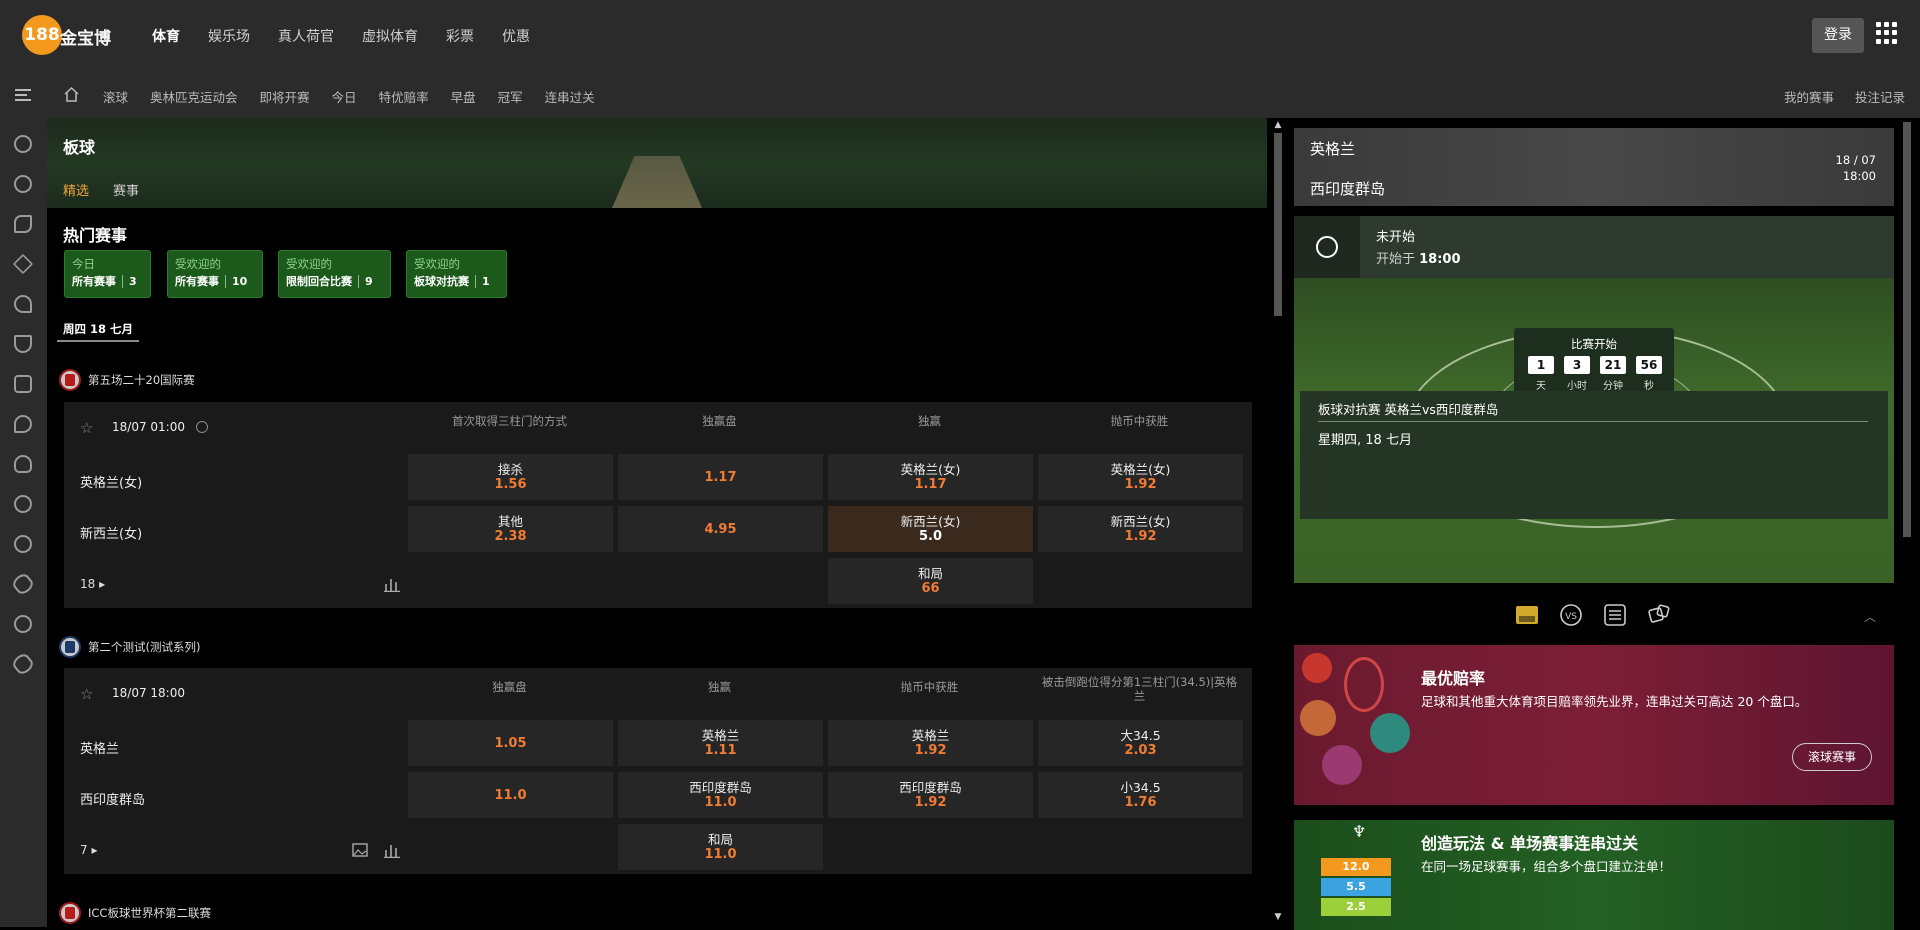  What do you see at coordinates (1140, 529) in the screenshot?
I see `odds-button: 新西兰(女) 1.92` at bounding box center [1140, 529].